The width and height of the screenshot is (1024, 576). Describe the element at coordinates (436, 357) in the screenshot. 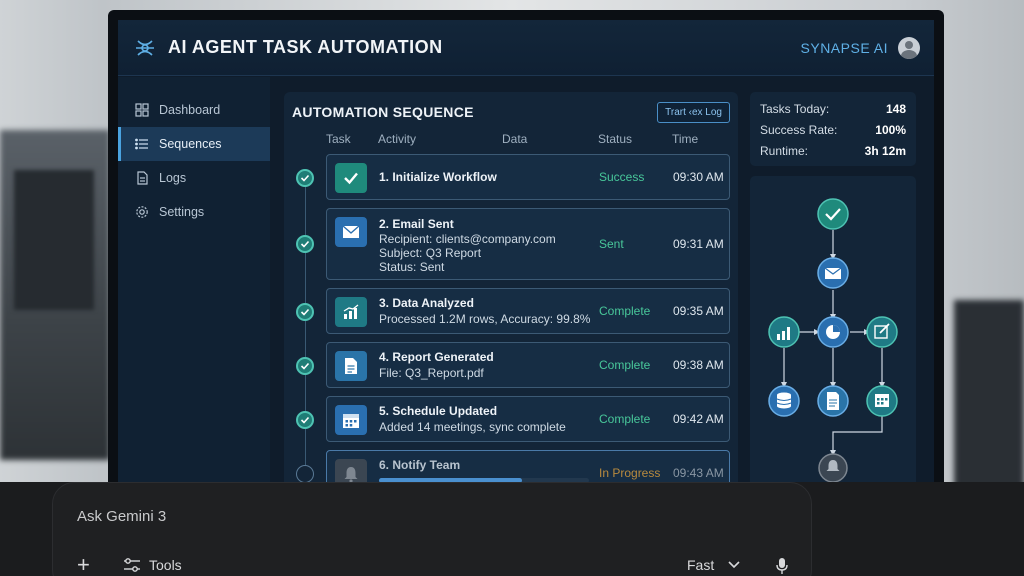

I see `step-title: 4. Report Generated` at that location.